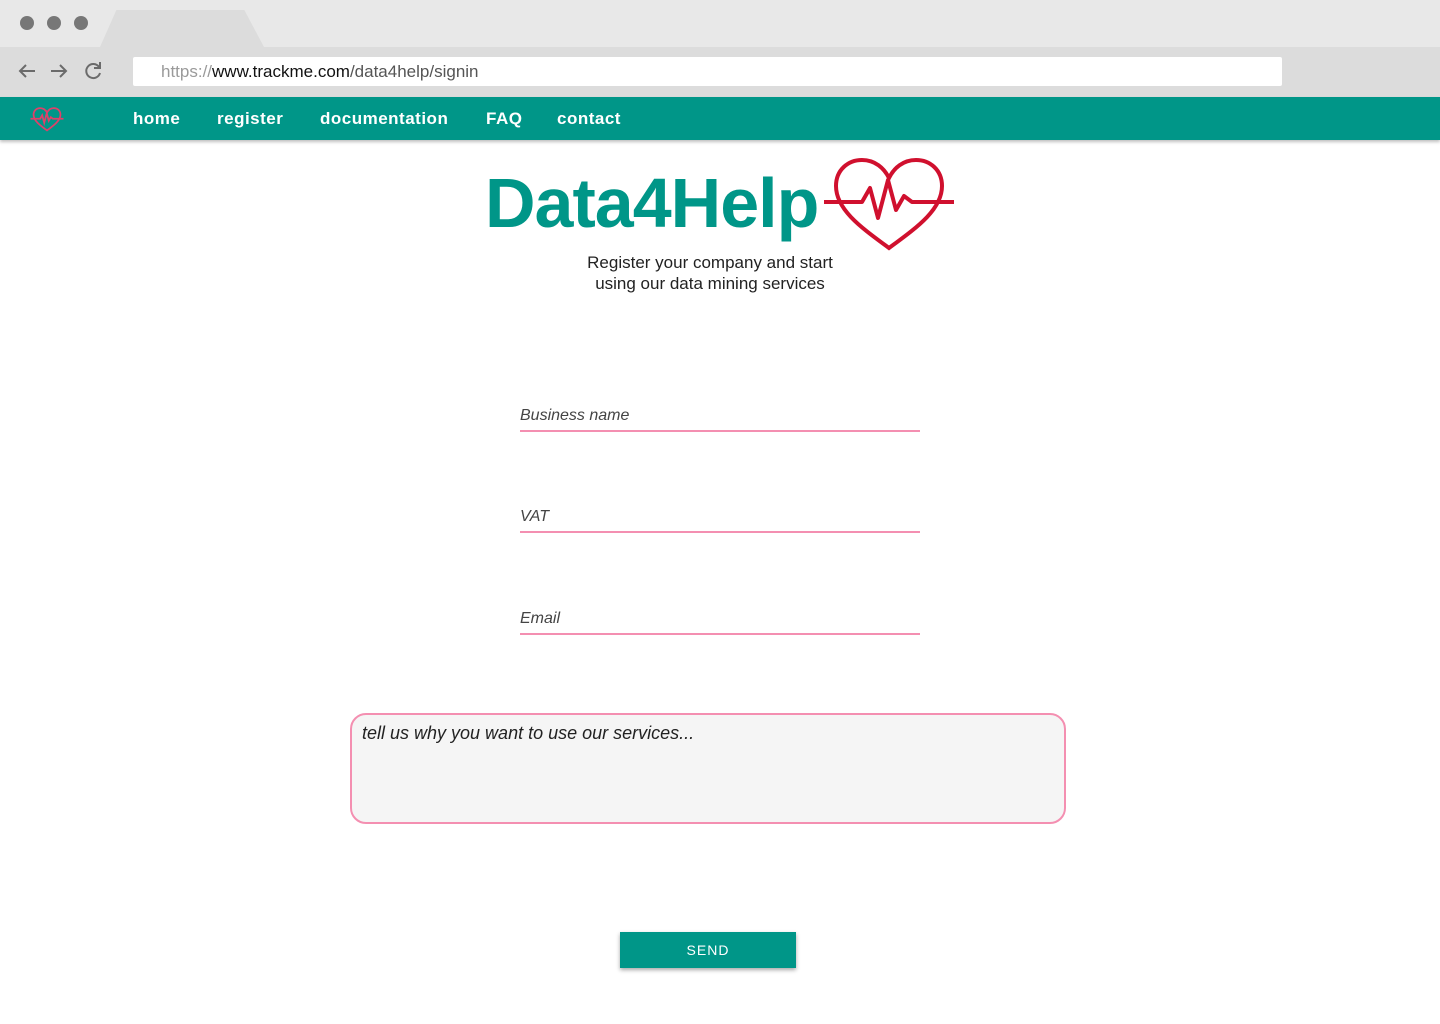 The width and height of the screenshot is (1440, 1024). What do you see at coordinates (250, 118) in the screenshot?
I see `nav-link-register: register` at bounding box center [250, 118].